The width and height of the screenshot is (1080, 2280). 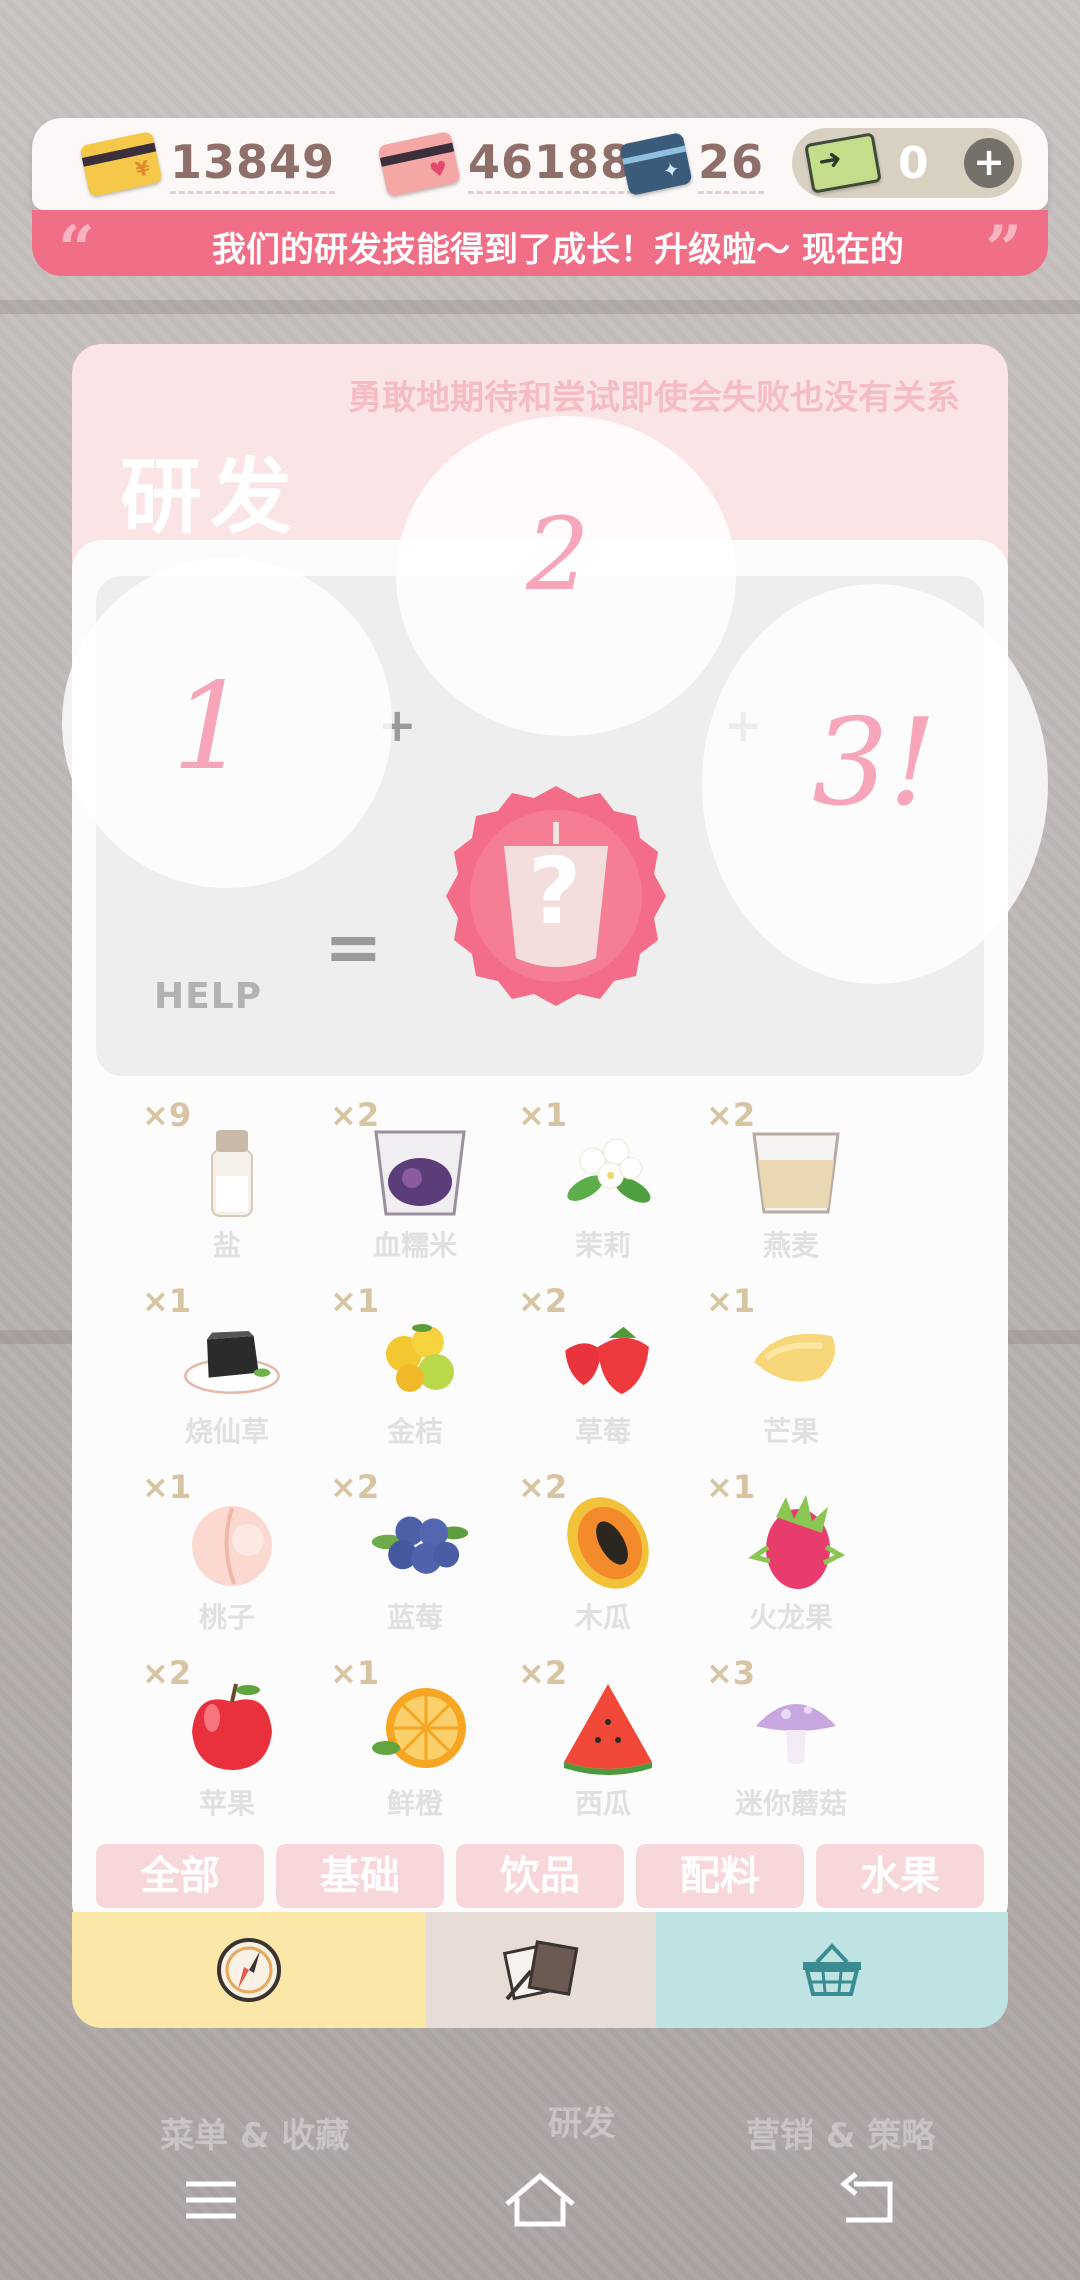 What do you see at coordinates (414, 1431) in the screenshot?
I see `ingredient-name: 金桔` at bounding box center [414, 1431].